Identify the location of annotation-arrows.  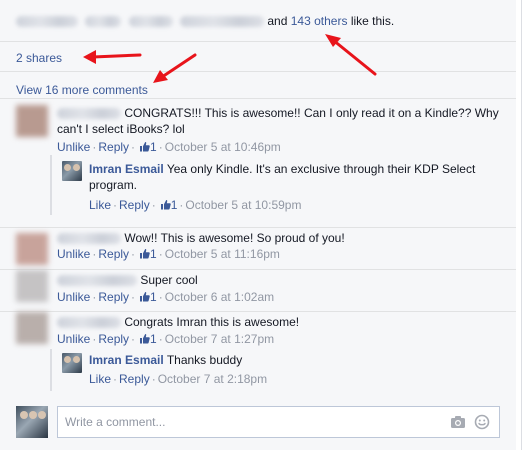
(230, 58).